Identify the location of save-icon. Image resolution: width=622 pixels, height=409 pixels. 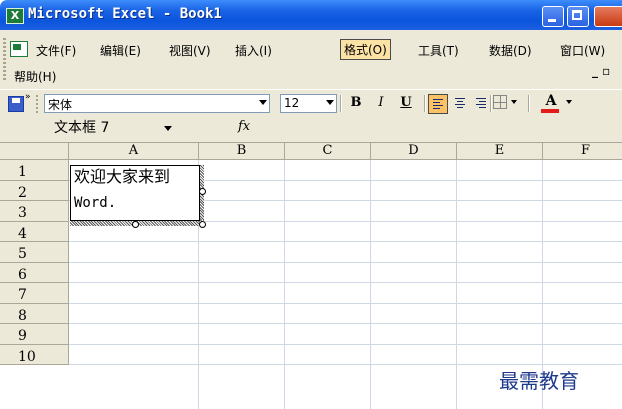
(16, 104).